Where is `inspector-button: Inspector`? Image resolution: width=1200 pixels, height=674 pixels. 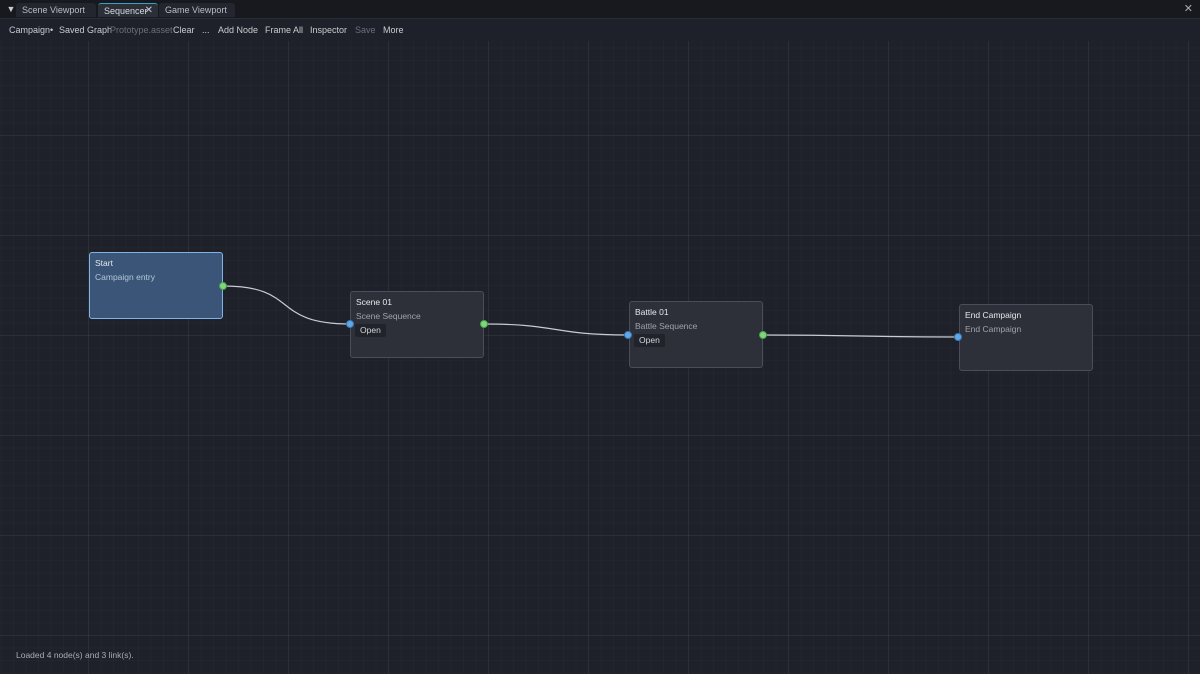 inspector-button: Inspector is located at coordinates (328, 30).